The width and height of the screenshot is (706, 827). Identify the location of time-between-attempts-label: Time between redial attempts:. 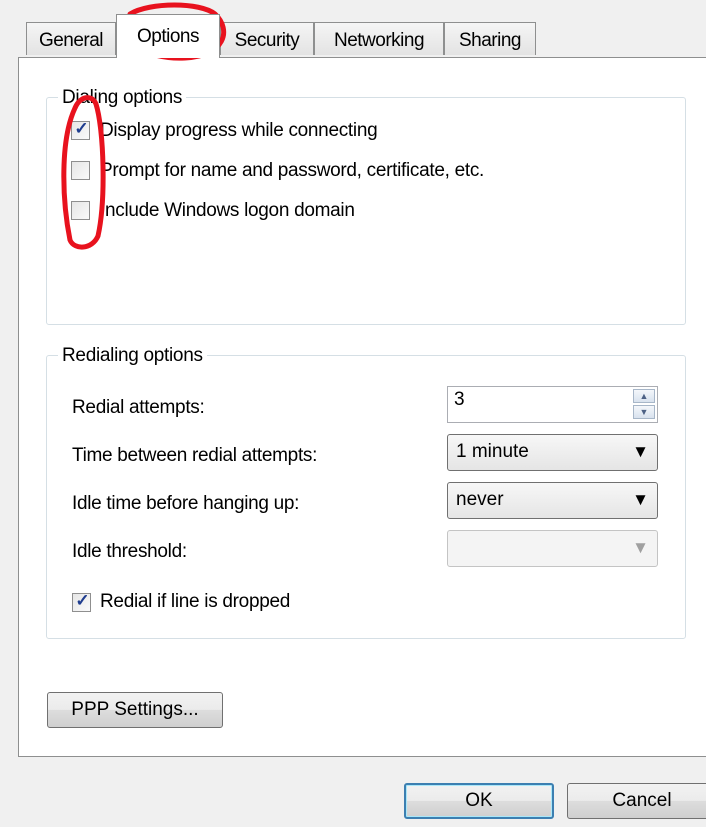
(195, 455).